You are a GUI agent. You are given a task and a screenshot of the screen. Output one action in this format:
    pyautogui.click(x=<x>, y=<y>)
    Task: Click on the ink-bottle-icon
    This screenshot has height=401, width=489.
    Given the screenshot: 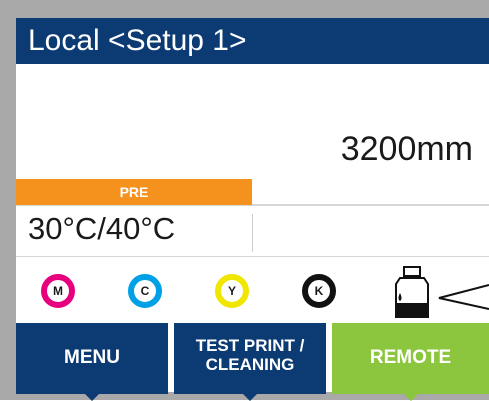 What is the action you would take?
    pyautogui.click(x=442, y=292)
    